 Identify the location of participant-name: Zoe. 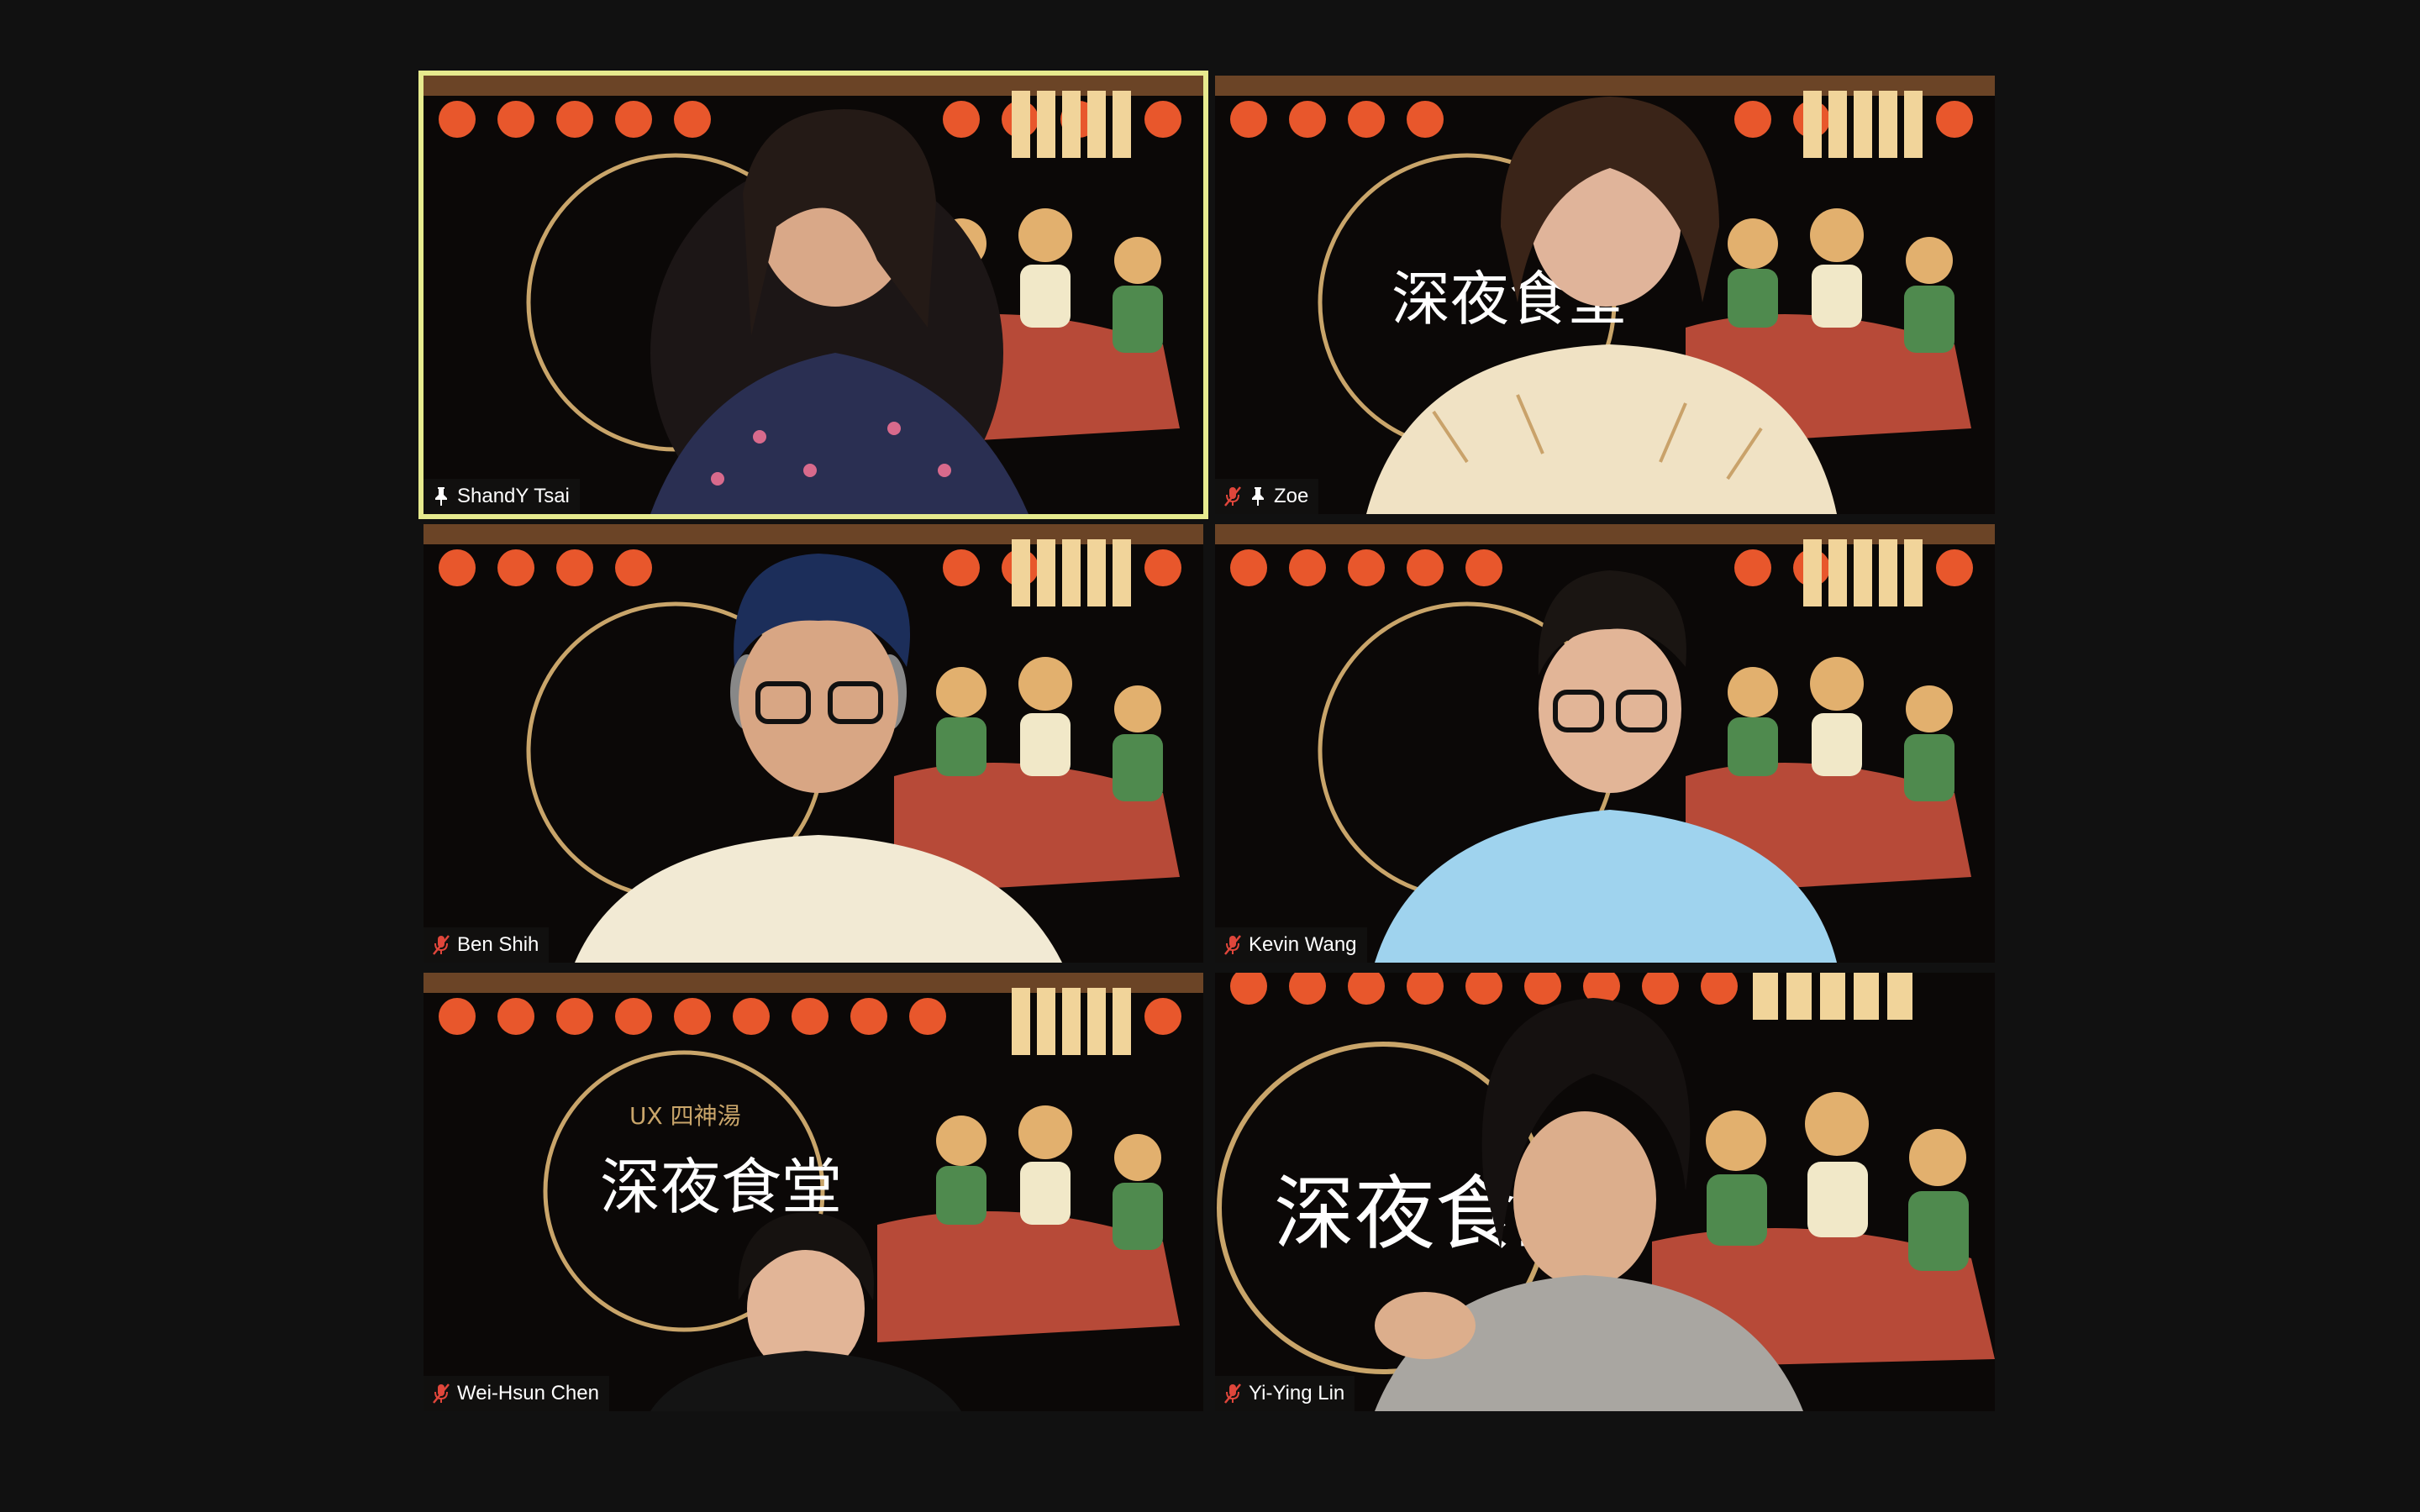
(1291, 496).